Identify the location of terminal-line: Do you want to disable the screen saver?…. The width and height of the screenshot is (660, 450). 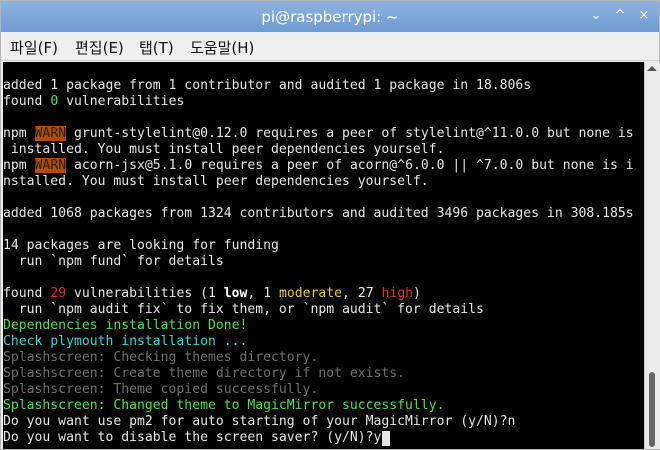
(192, 438).